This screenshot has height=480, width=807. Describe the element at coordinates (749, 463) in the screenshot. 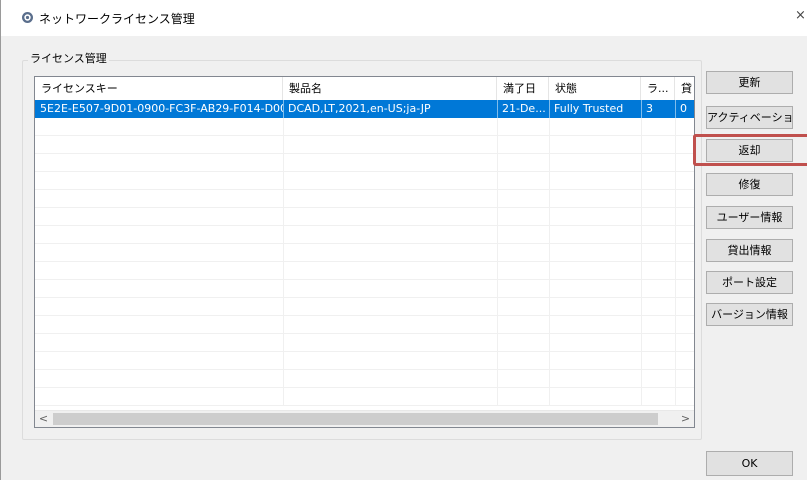

I see `ok-button: OK` at that location.